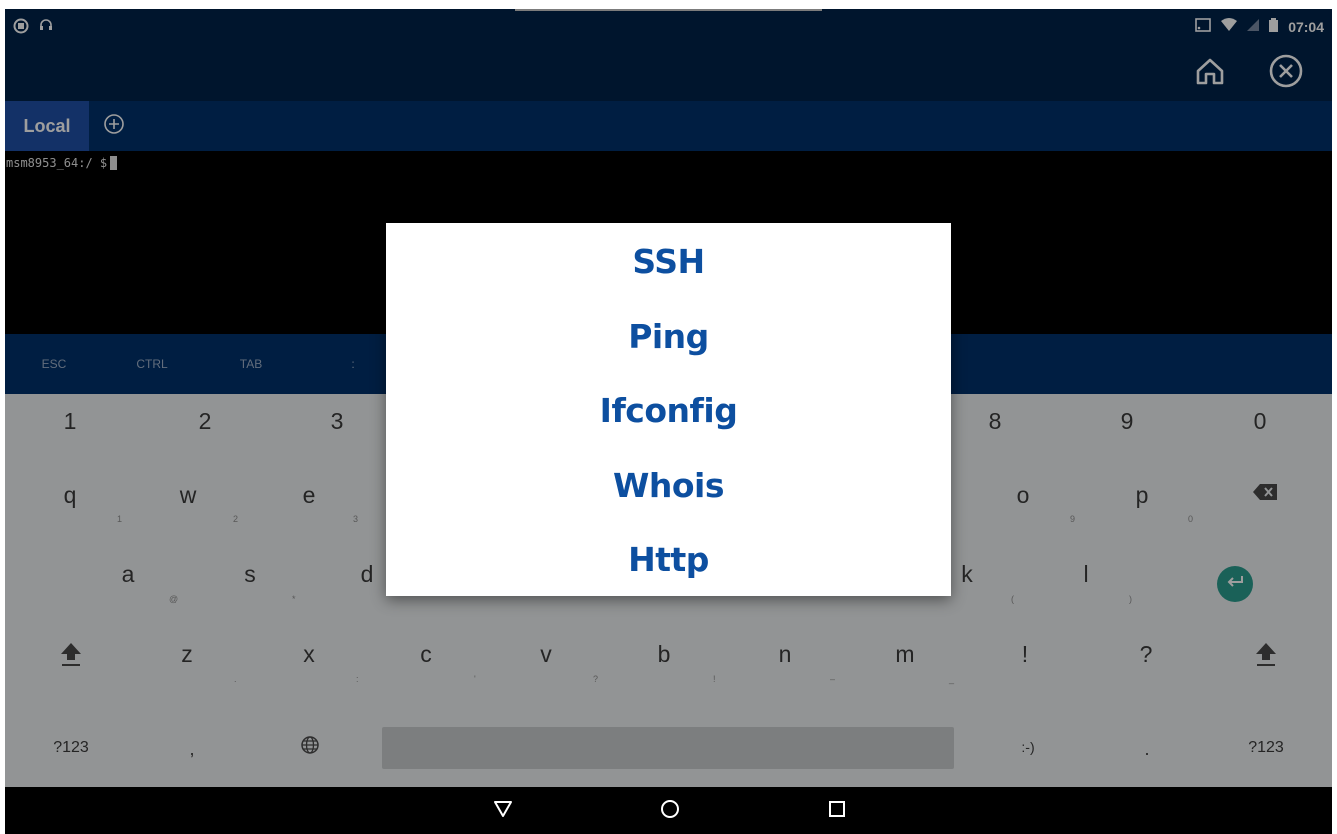 The width and height of the screenshot is (1337, 834). I want to click on back-triangle-icon, so click(503, 811).